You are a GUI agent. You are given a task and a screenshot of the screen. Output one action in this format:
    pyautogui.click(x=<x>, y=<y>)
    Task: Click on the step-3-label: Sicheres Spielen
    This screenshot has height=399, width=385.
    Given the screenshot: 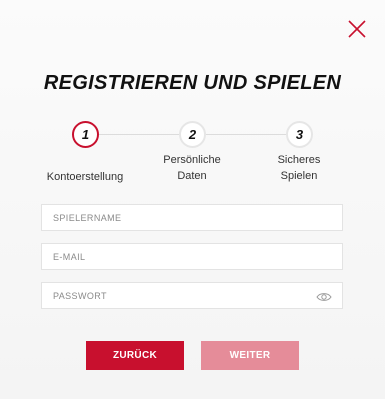 What is the action you would take?
    pyautogui.click(x=299, y=168)
    